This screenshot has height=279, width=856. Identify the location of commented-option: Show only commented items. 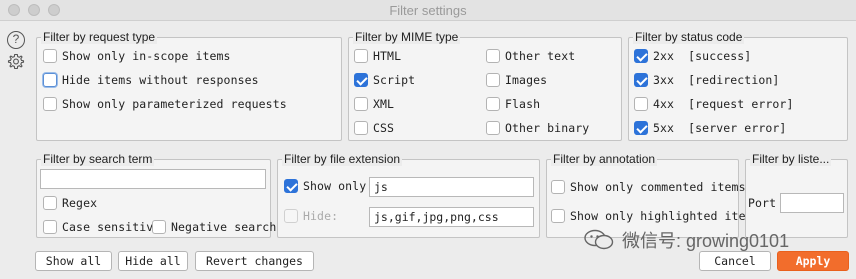
(648, 187).